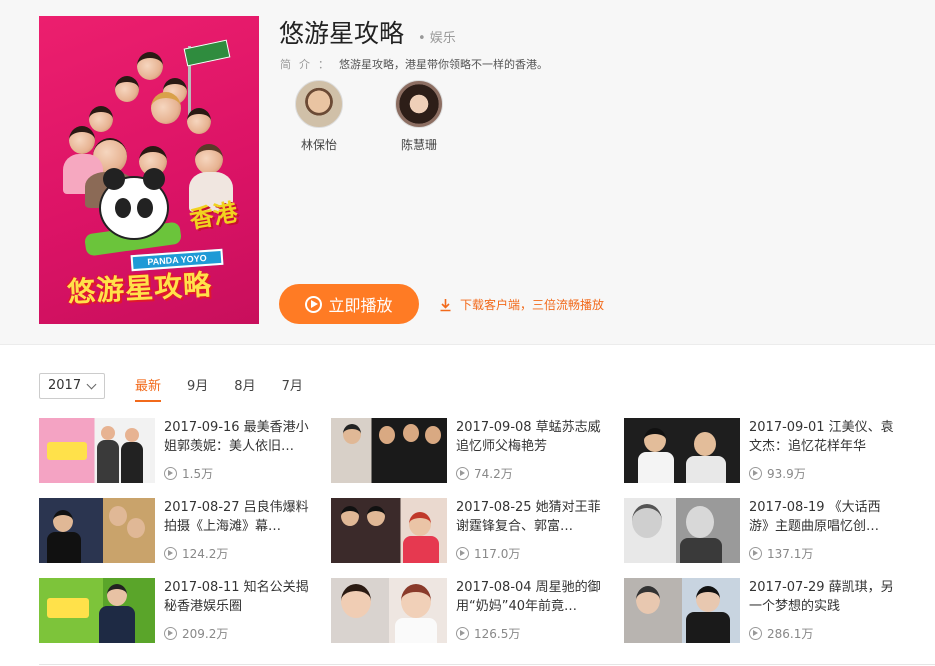  What do you see at coordinates (292, 388) in the screenshot?
I see `tab-july: 7月` at bounding box center [292, 388].